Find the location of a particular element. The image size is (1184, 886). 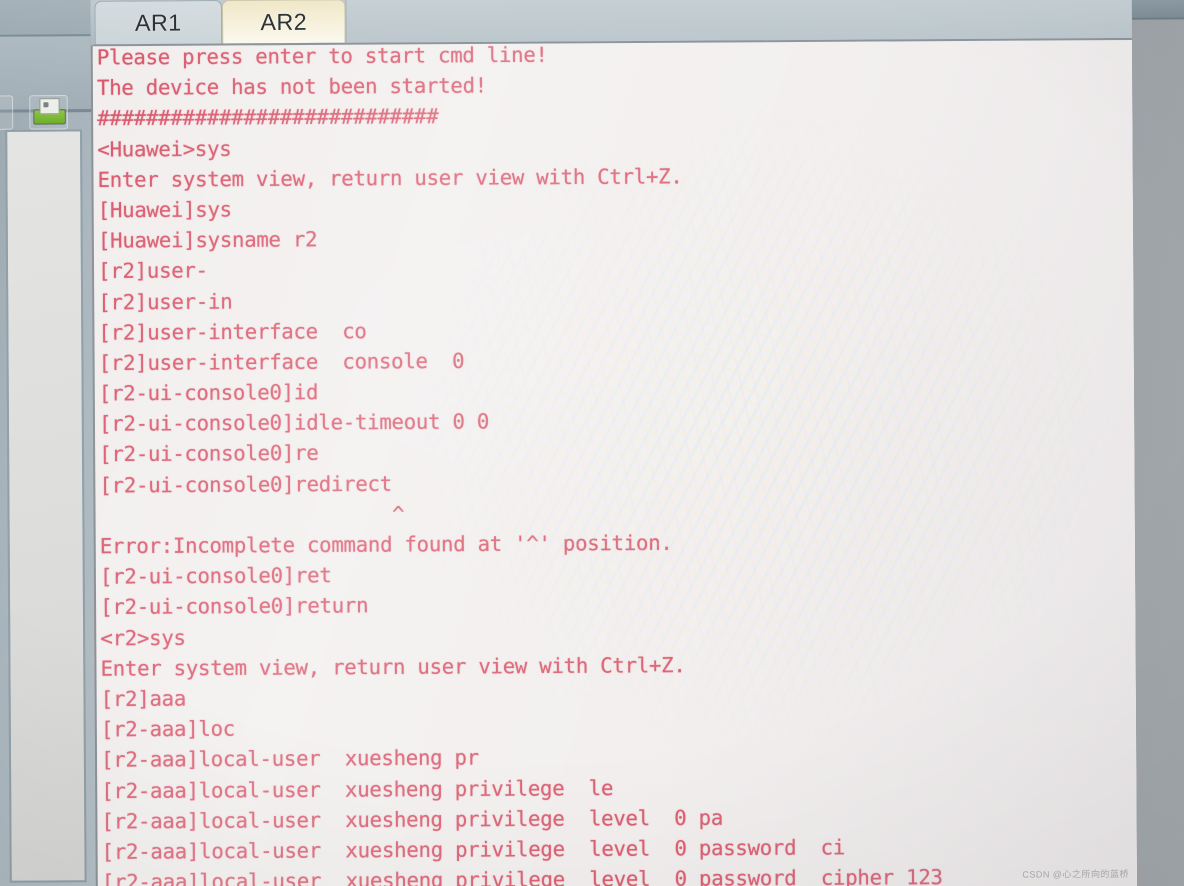

watermark-label: CSDN @心之所向的蓝桥 is located at coordinates (1076, 874).